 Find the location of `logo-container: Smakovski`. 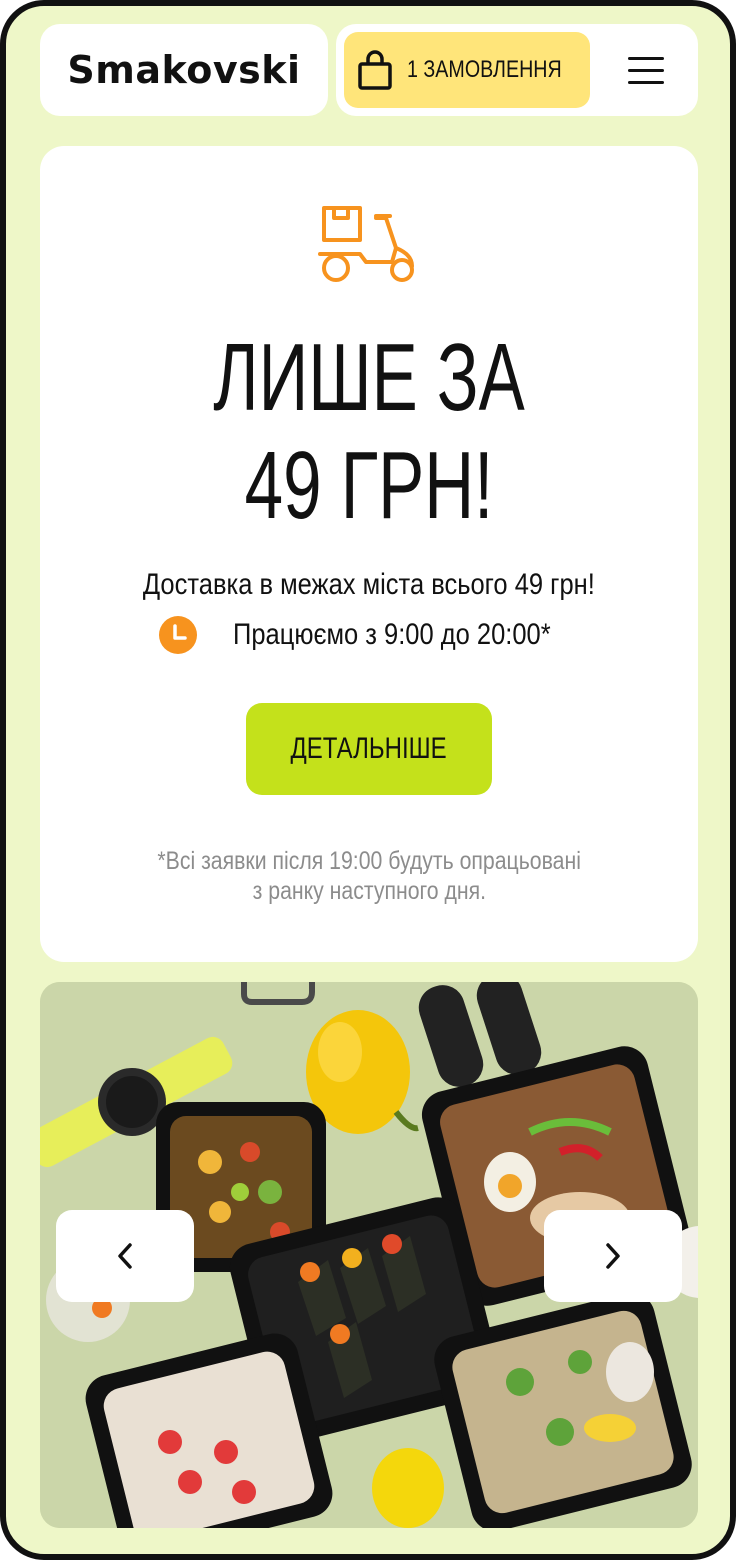

logo-container: Smakovski is located at coordinates (184, 70).